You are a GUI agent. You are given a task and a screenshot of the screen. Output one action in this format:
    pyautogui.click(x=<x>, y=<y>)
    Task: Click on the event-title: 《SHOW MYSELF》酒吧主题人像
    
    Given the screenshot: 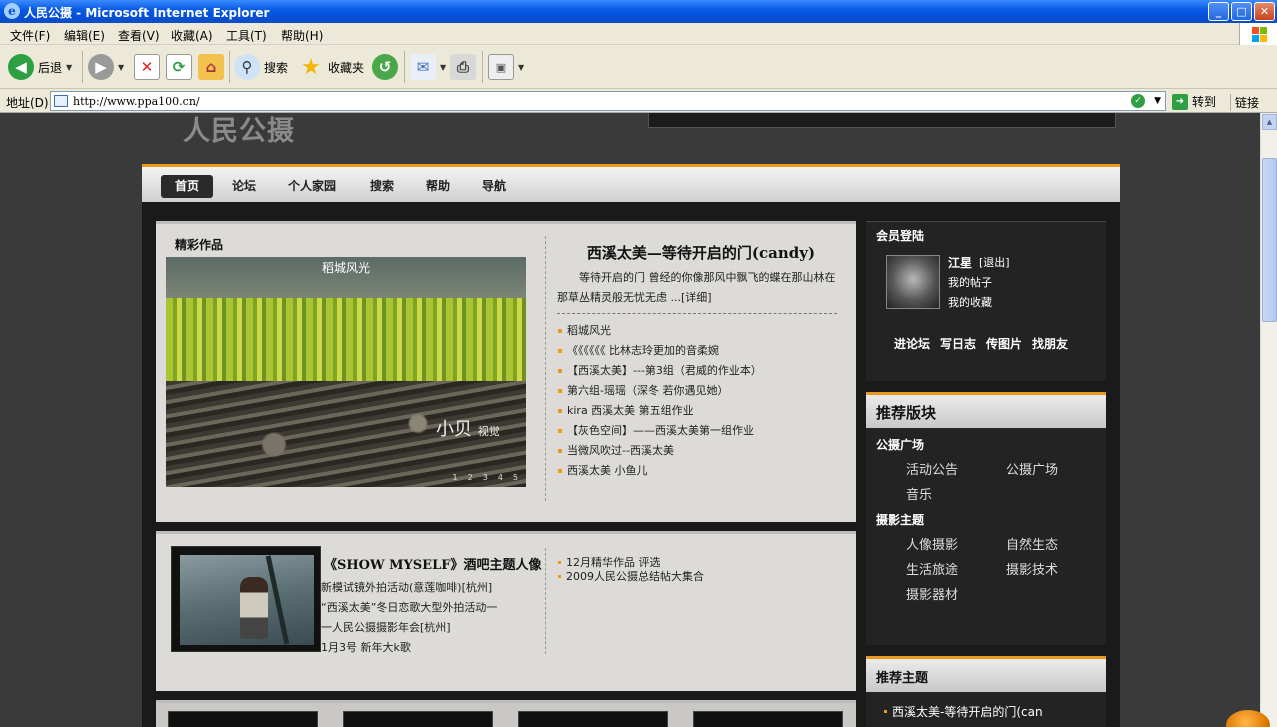 What is the action you would take?
    pyautogui.click(x=432, y=563)
    